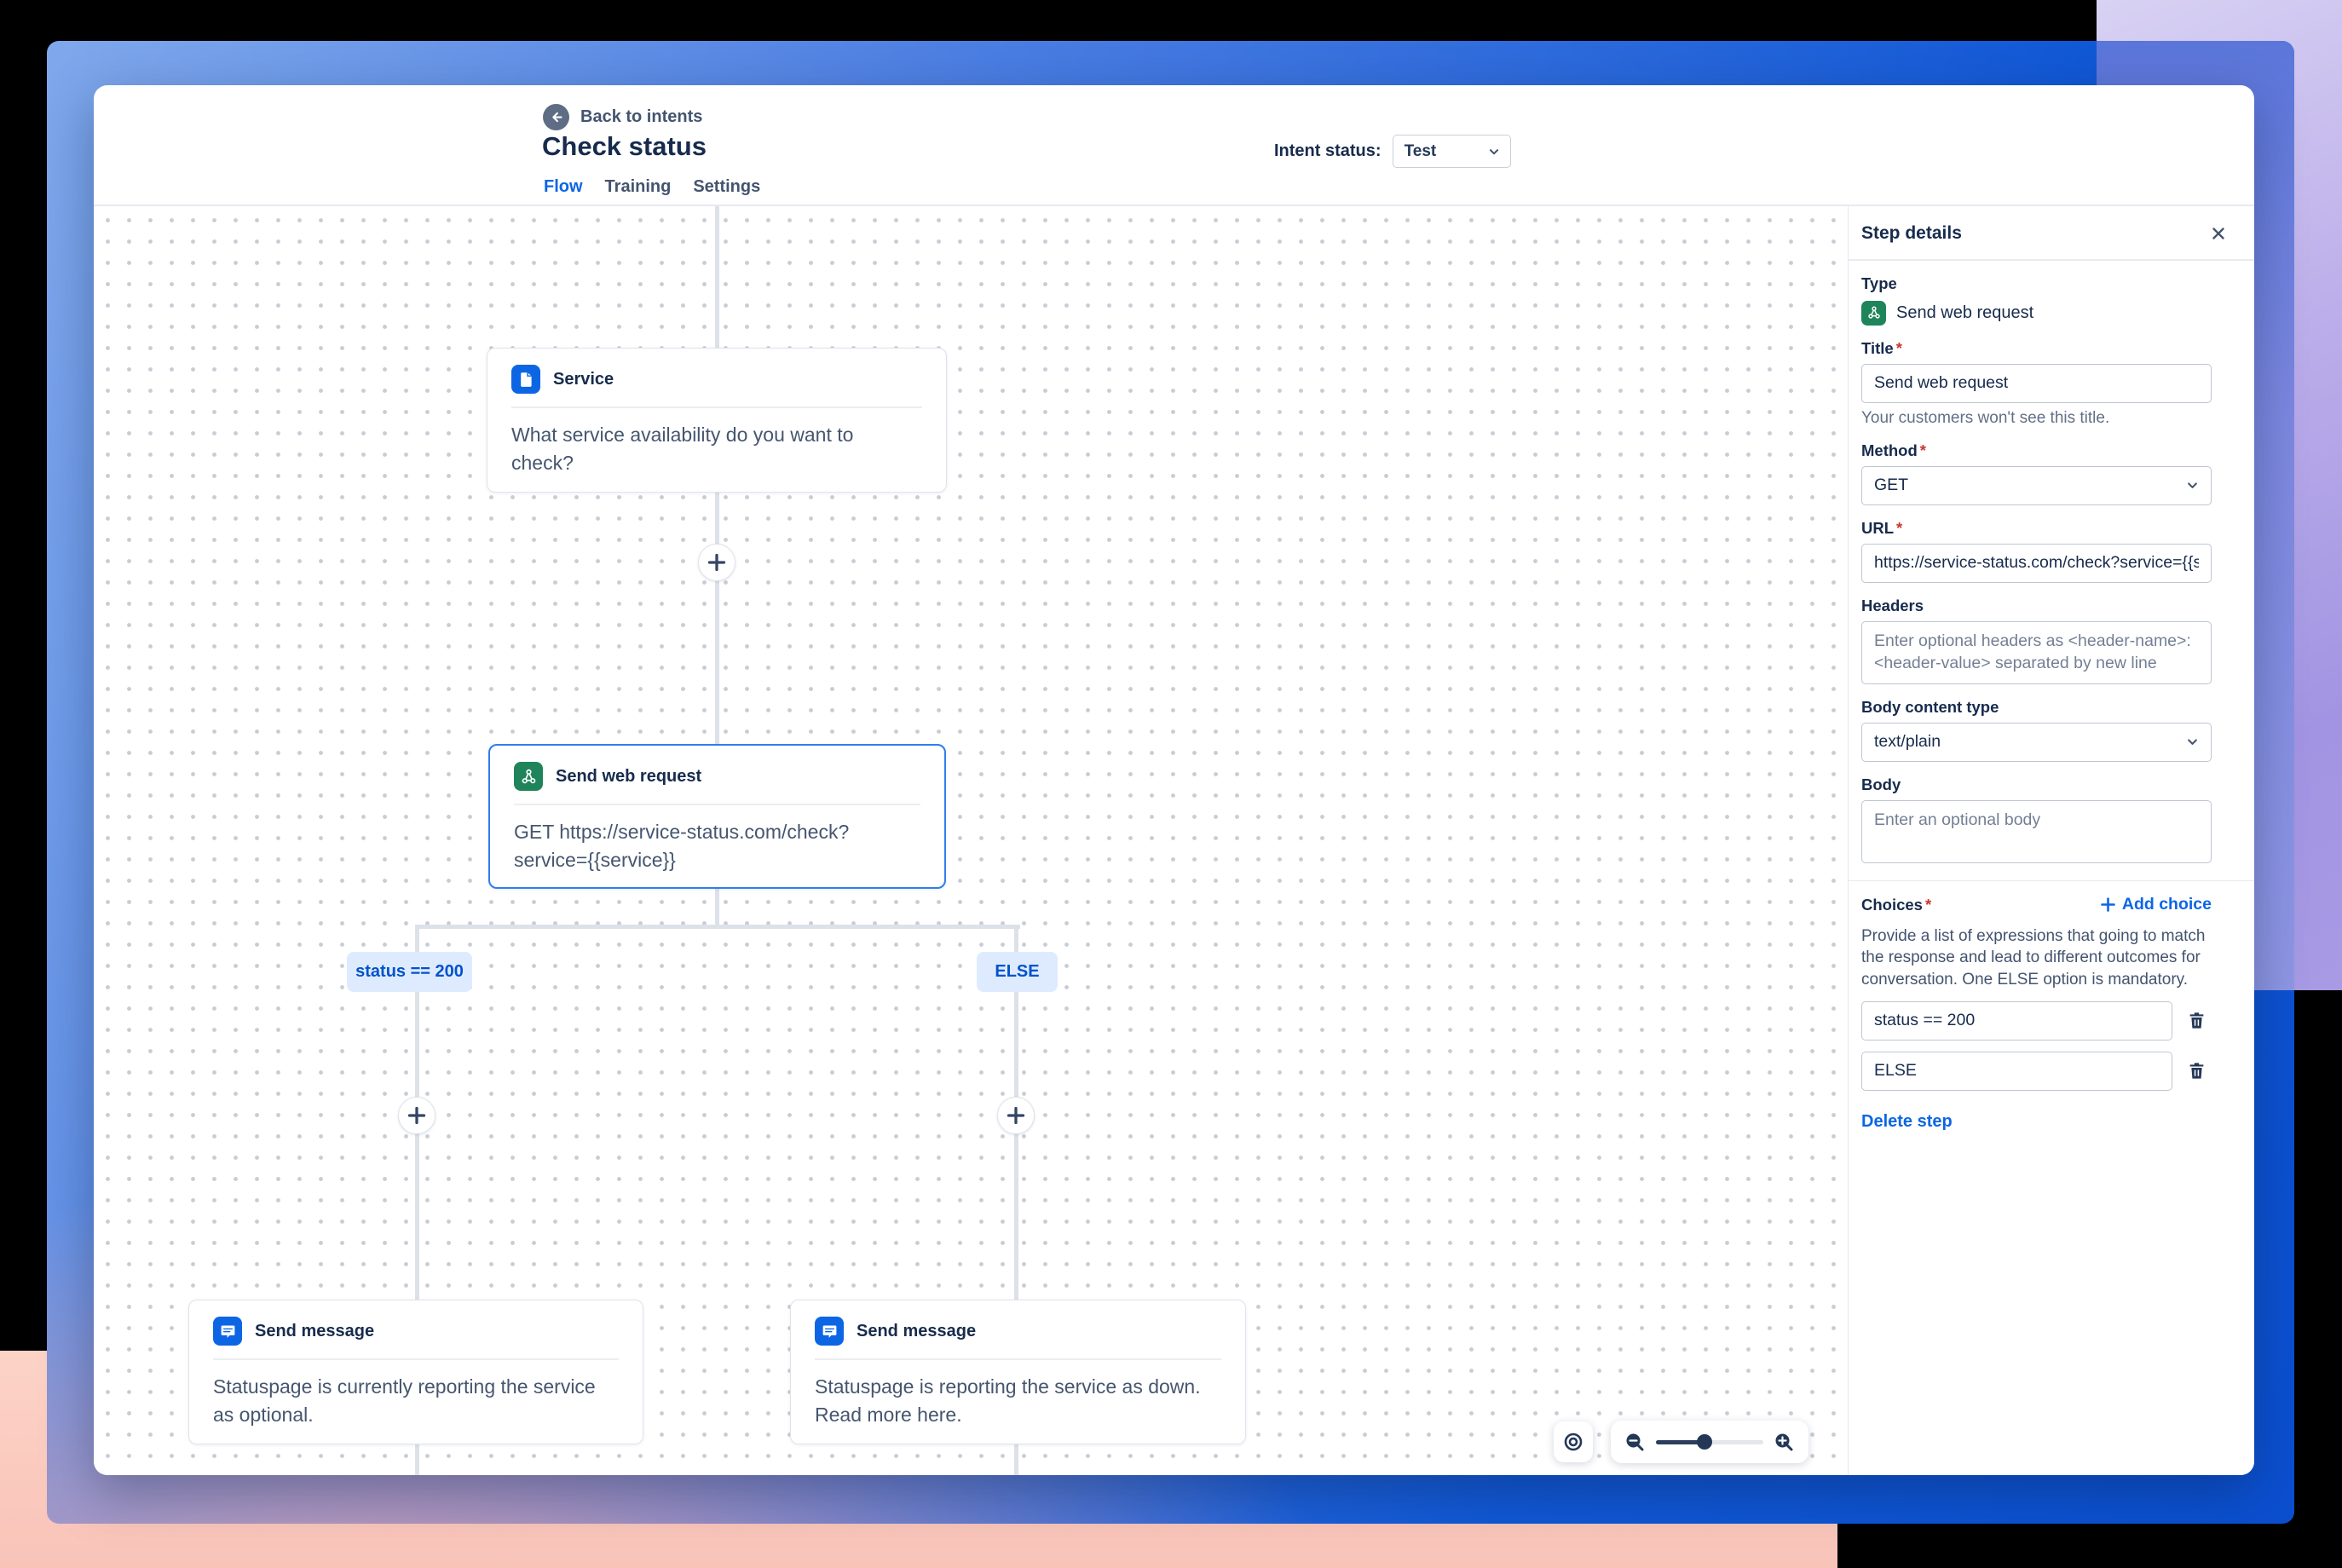  I want to click on title-helper-text: Your customers won't see this title., so click(1985, 417).